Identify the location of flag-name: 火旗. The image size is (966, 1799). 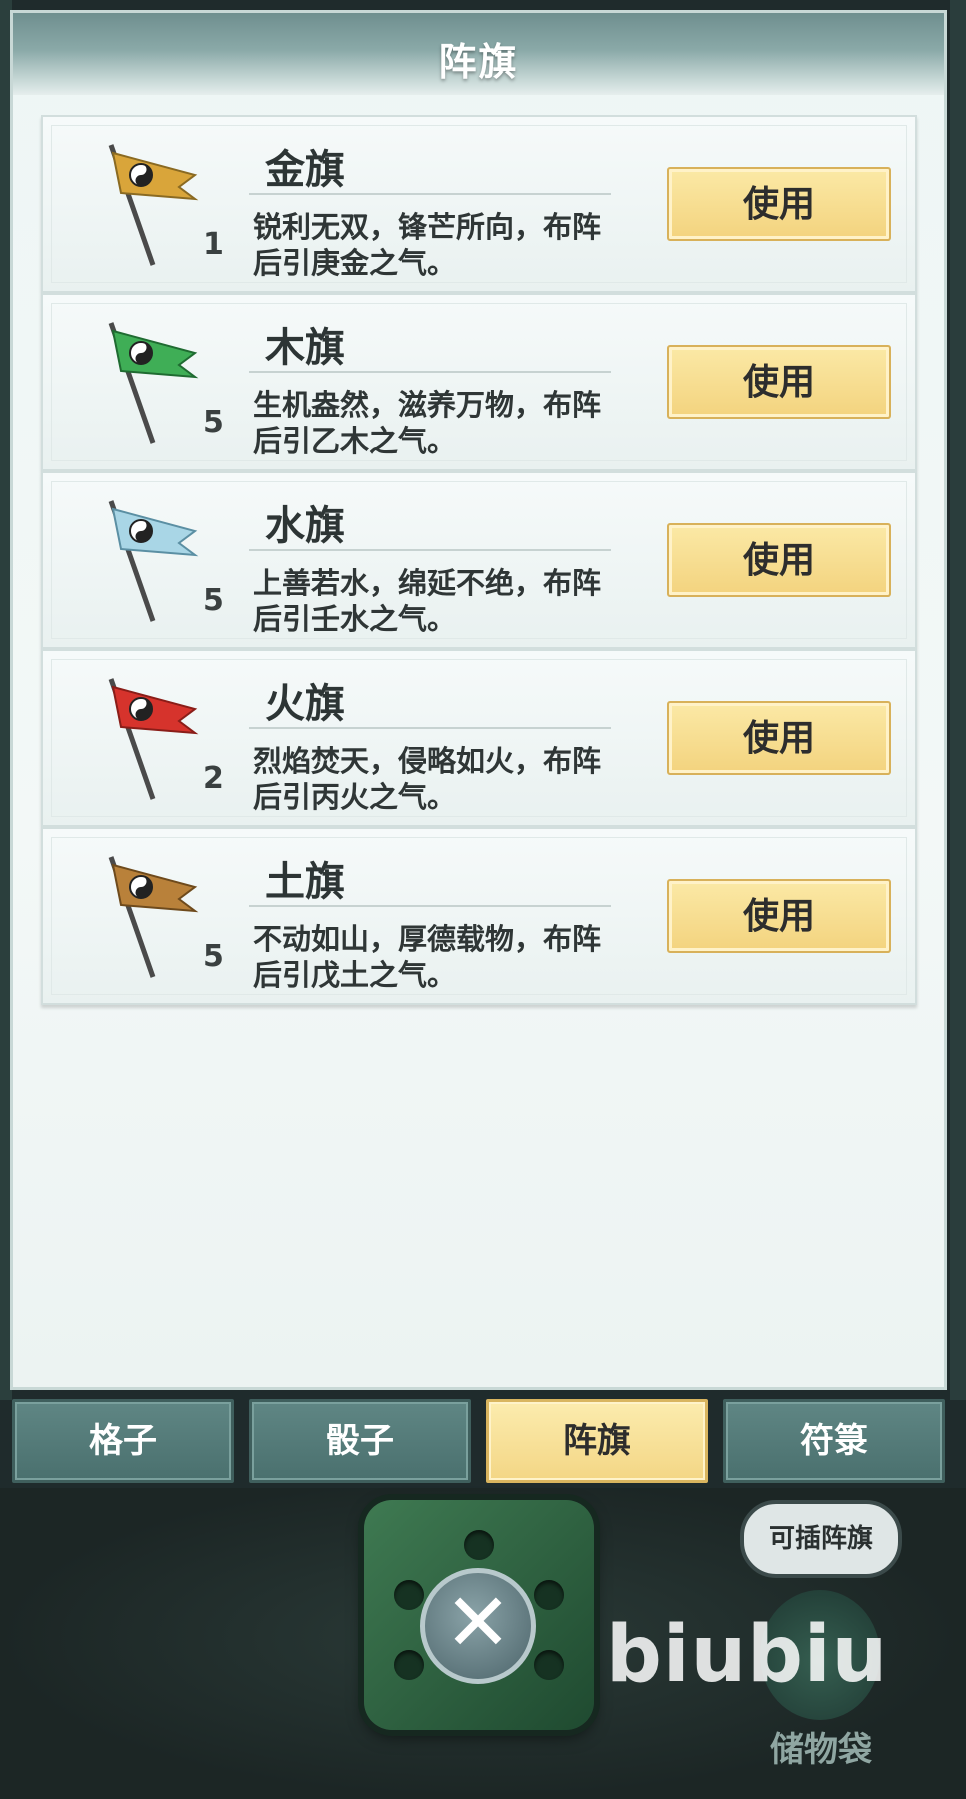
(305, 703).